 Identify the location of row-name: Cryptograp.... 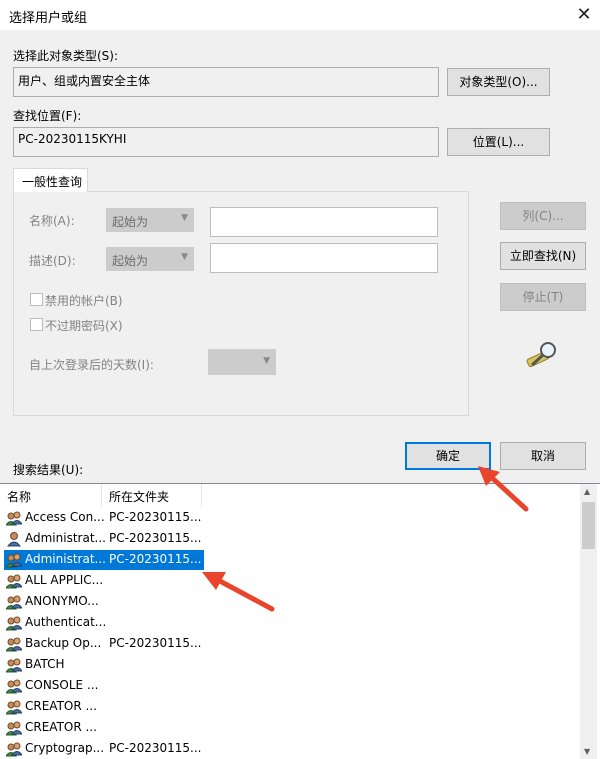
(65, 748).